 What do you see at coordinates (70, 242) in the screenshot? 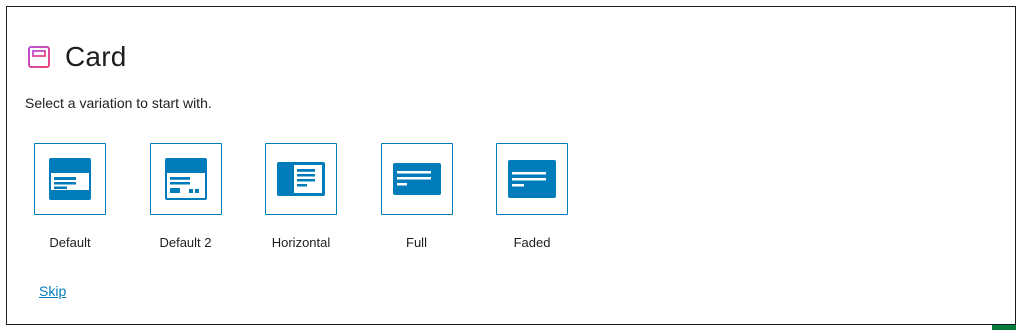
I see `variation-default-label: Default` at bounding box center [70, 242].